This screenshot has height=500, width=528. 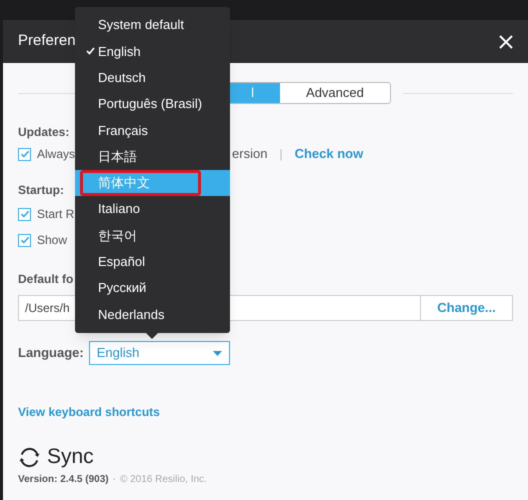 I want to click on menu-item: Español, so click(x=152, y=261).